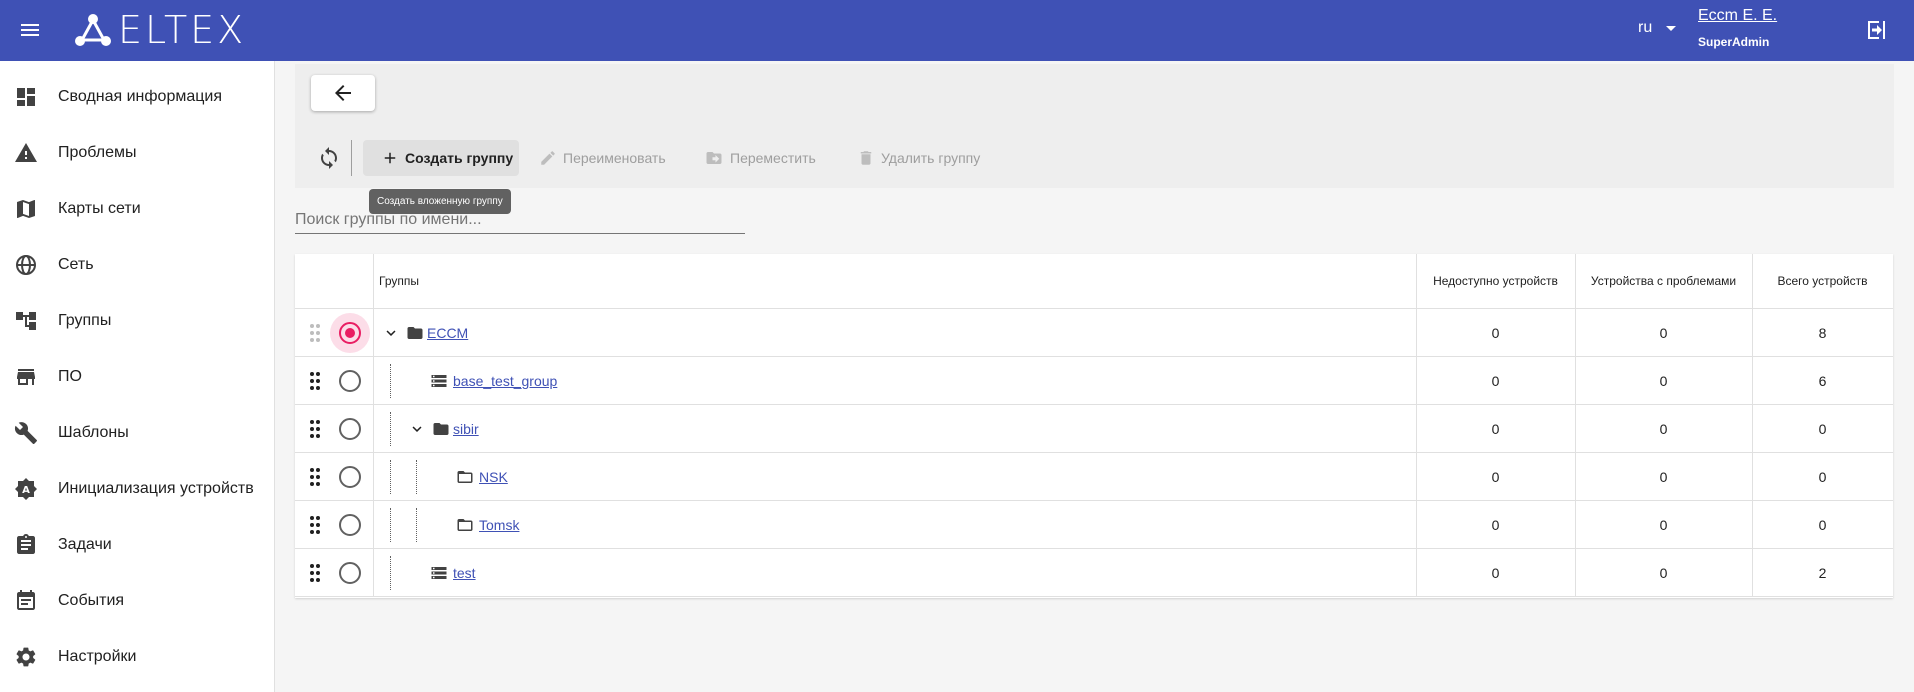 Image resolution: width=1914 pixels, height=692 pixels. I want to click on sidebar-item-label: Задачи, so click(85, 544).